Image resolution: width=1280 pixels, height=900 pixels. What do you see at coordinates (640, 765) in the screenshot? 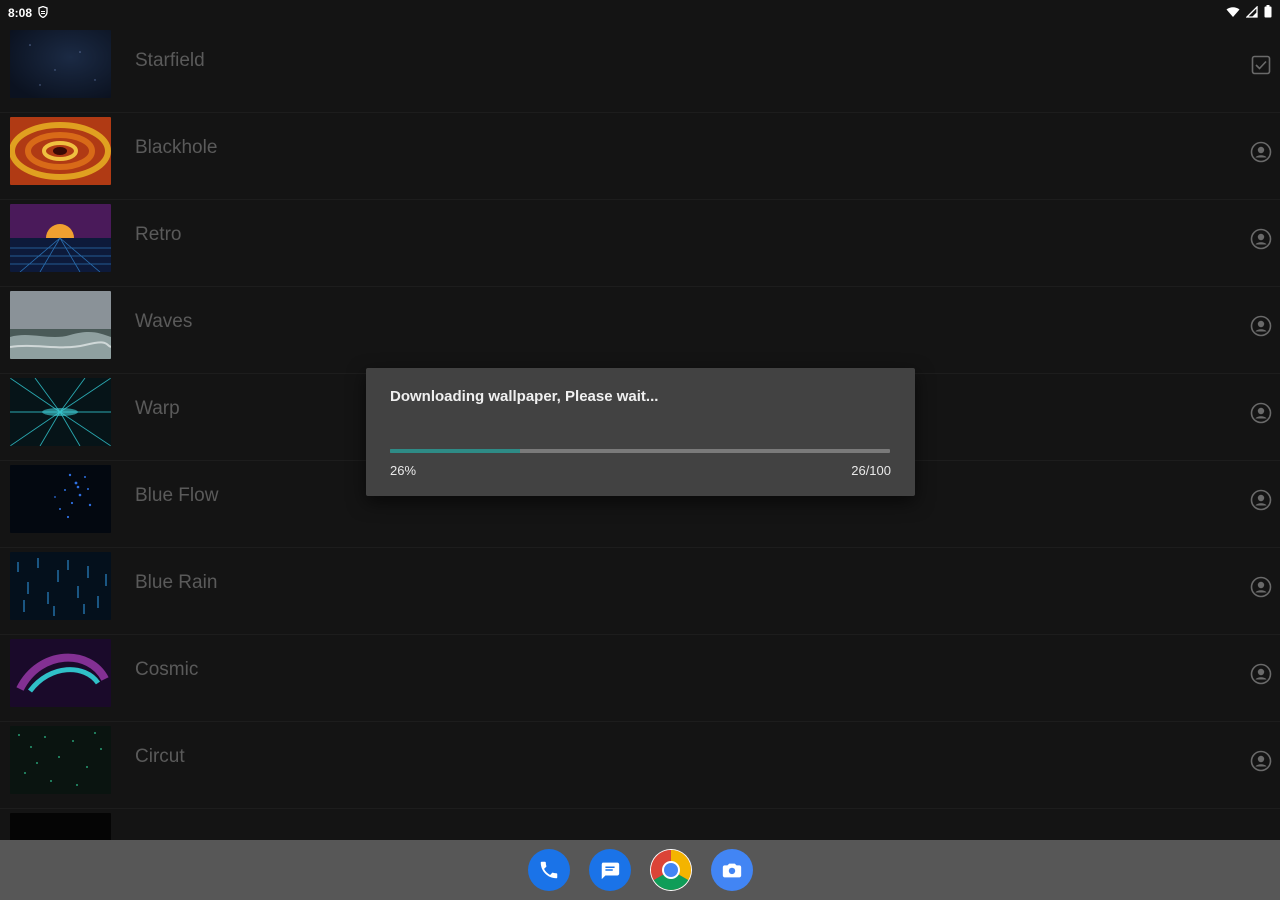
I see `list-item: Circut` at bounding box center [640, 765].